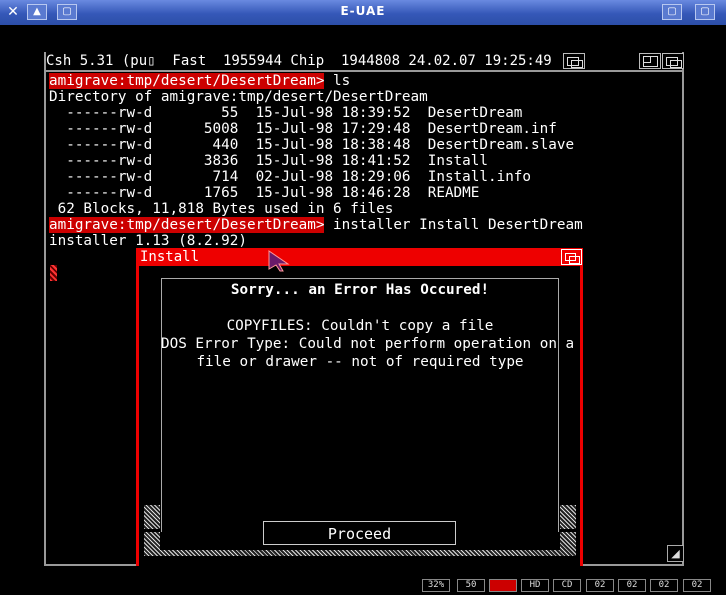 Image resolution: width=726 pixels, height=595 pixels. I want to click on error-heading: Sorry... an Error Has Occured!, so click(360, 290).